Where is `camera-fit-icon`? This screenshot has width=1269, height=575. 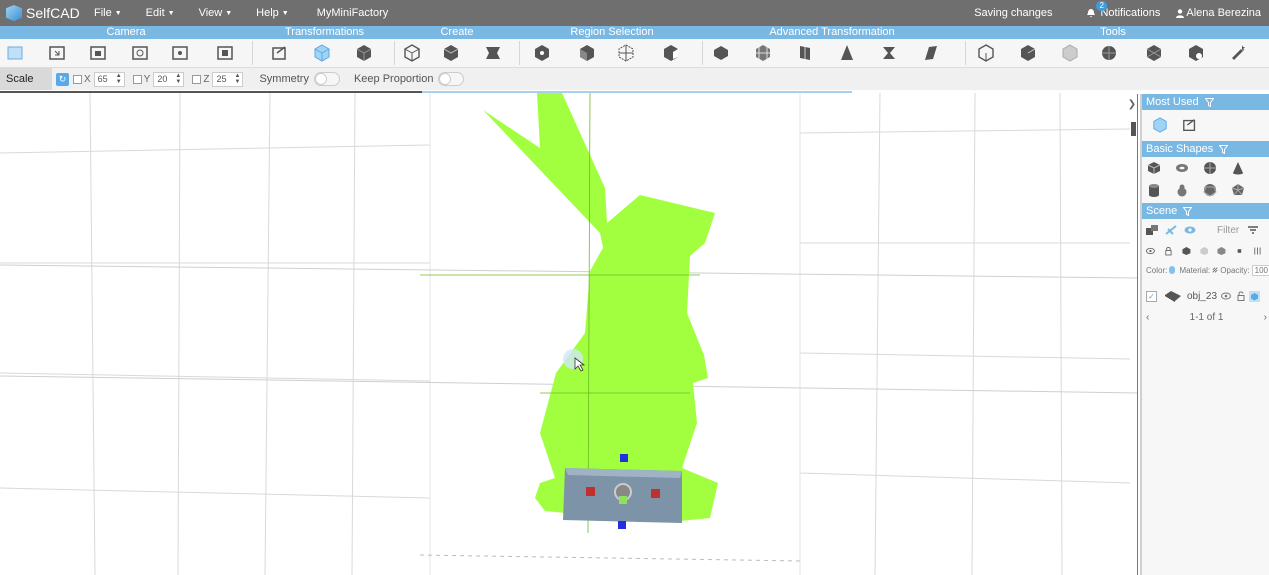 camera-fit-icon is located at coordinates (57, 53).